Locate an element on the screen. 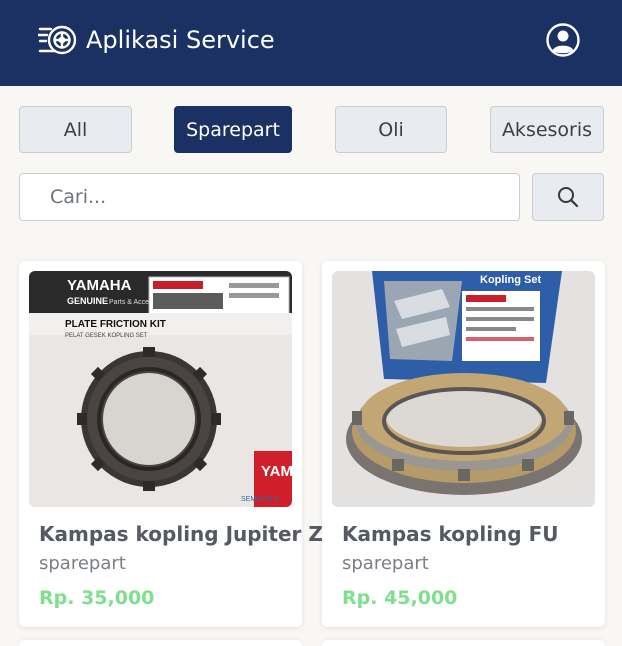 Image resolution: width=622 pixels, height=646 pixels. product-price: Rp. 45,000 is located at coordinates (400, 598).